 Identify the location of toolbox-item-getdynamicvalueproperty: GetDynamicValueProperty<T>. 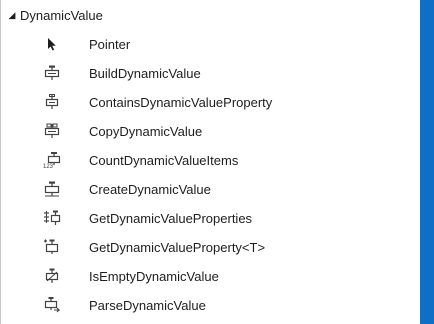
(210, 247).